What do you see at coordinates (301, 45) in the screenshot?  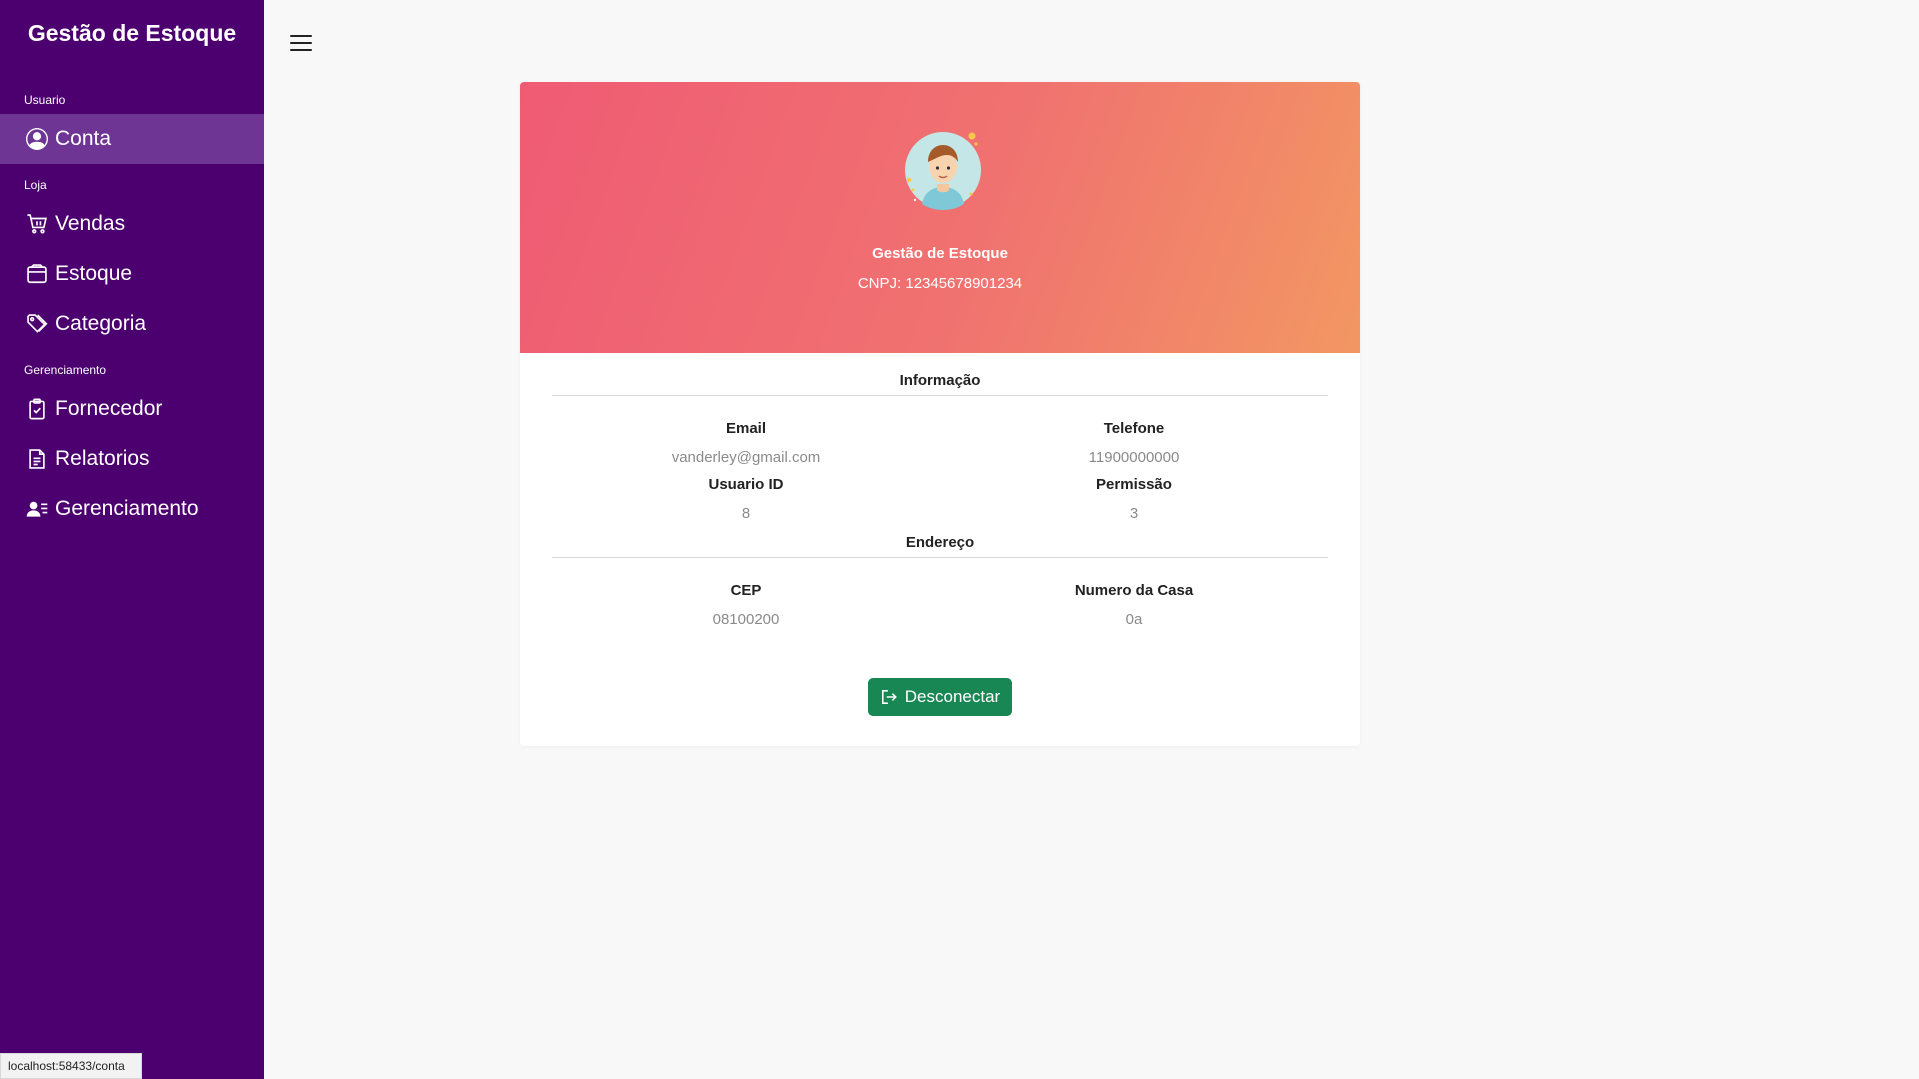 I see `hamburger-menu-icon` at bounding box center [301, 45].